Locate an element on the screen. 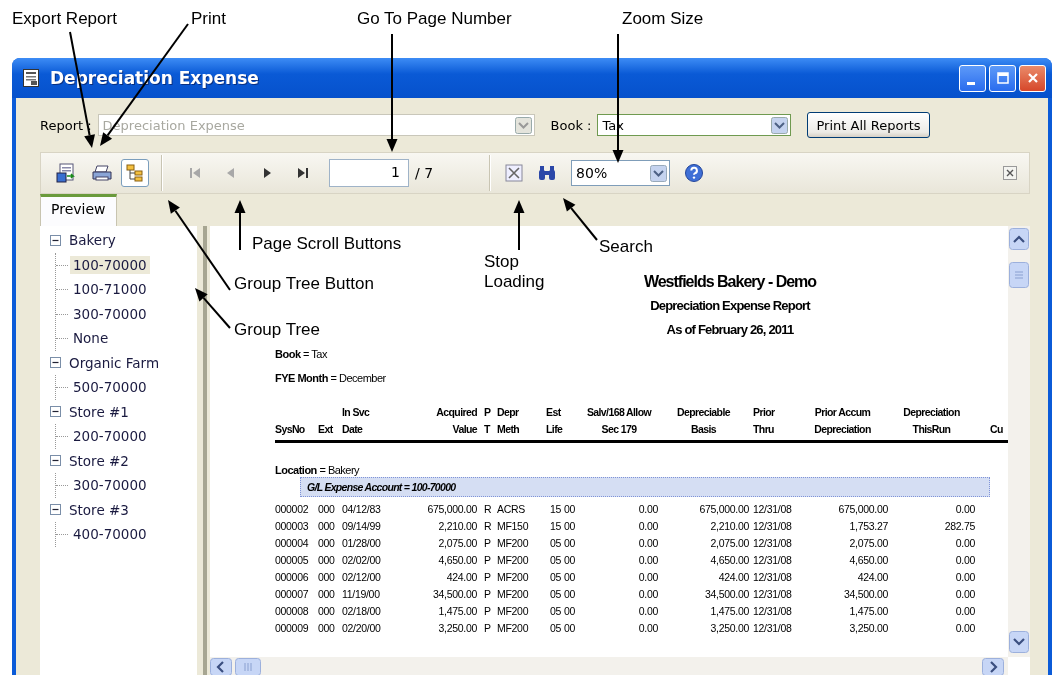  close-icon is located at coordinates (1010, 173).